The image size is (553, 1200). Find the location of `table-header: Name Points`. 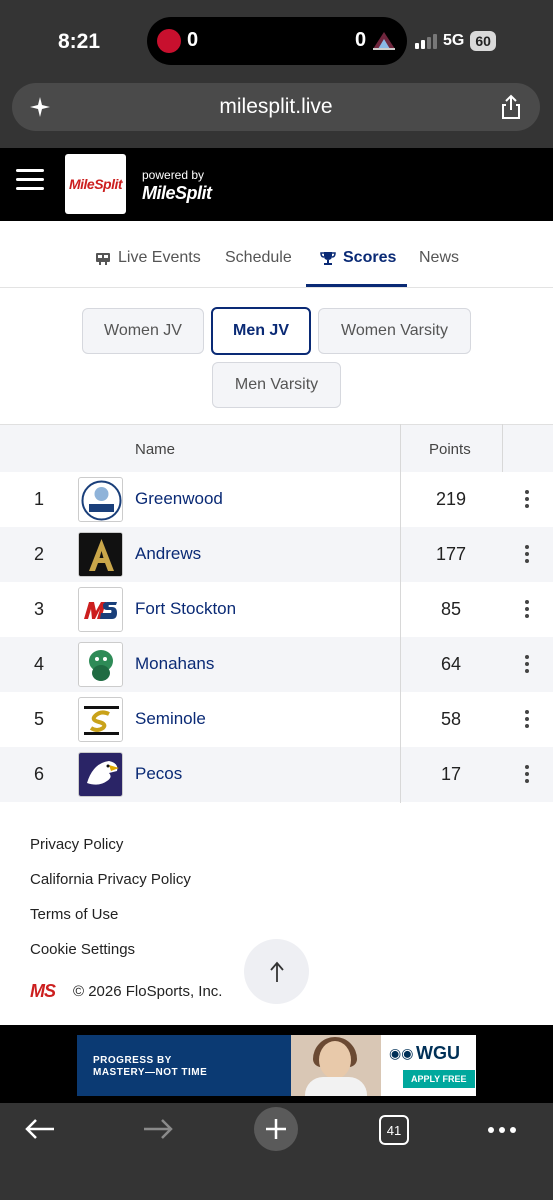

table-header: Name Points is located at coordinates (276, 448).